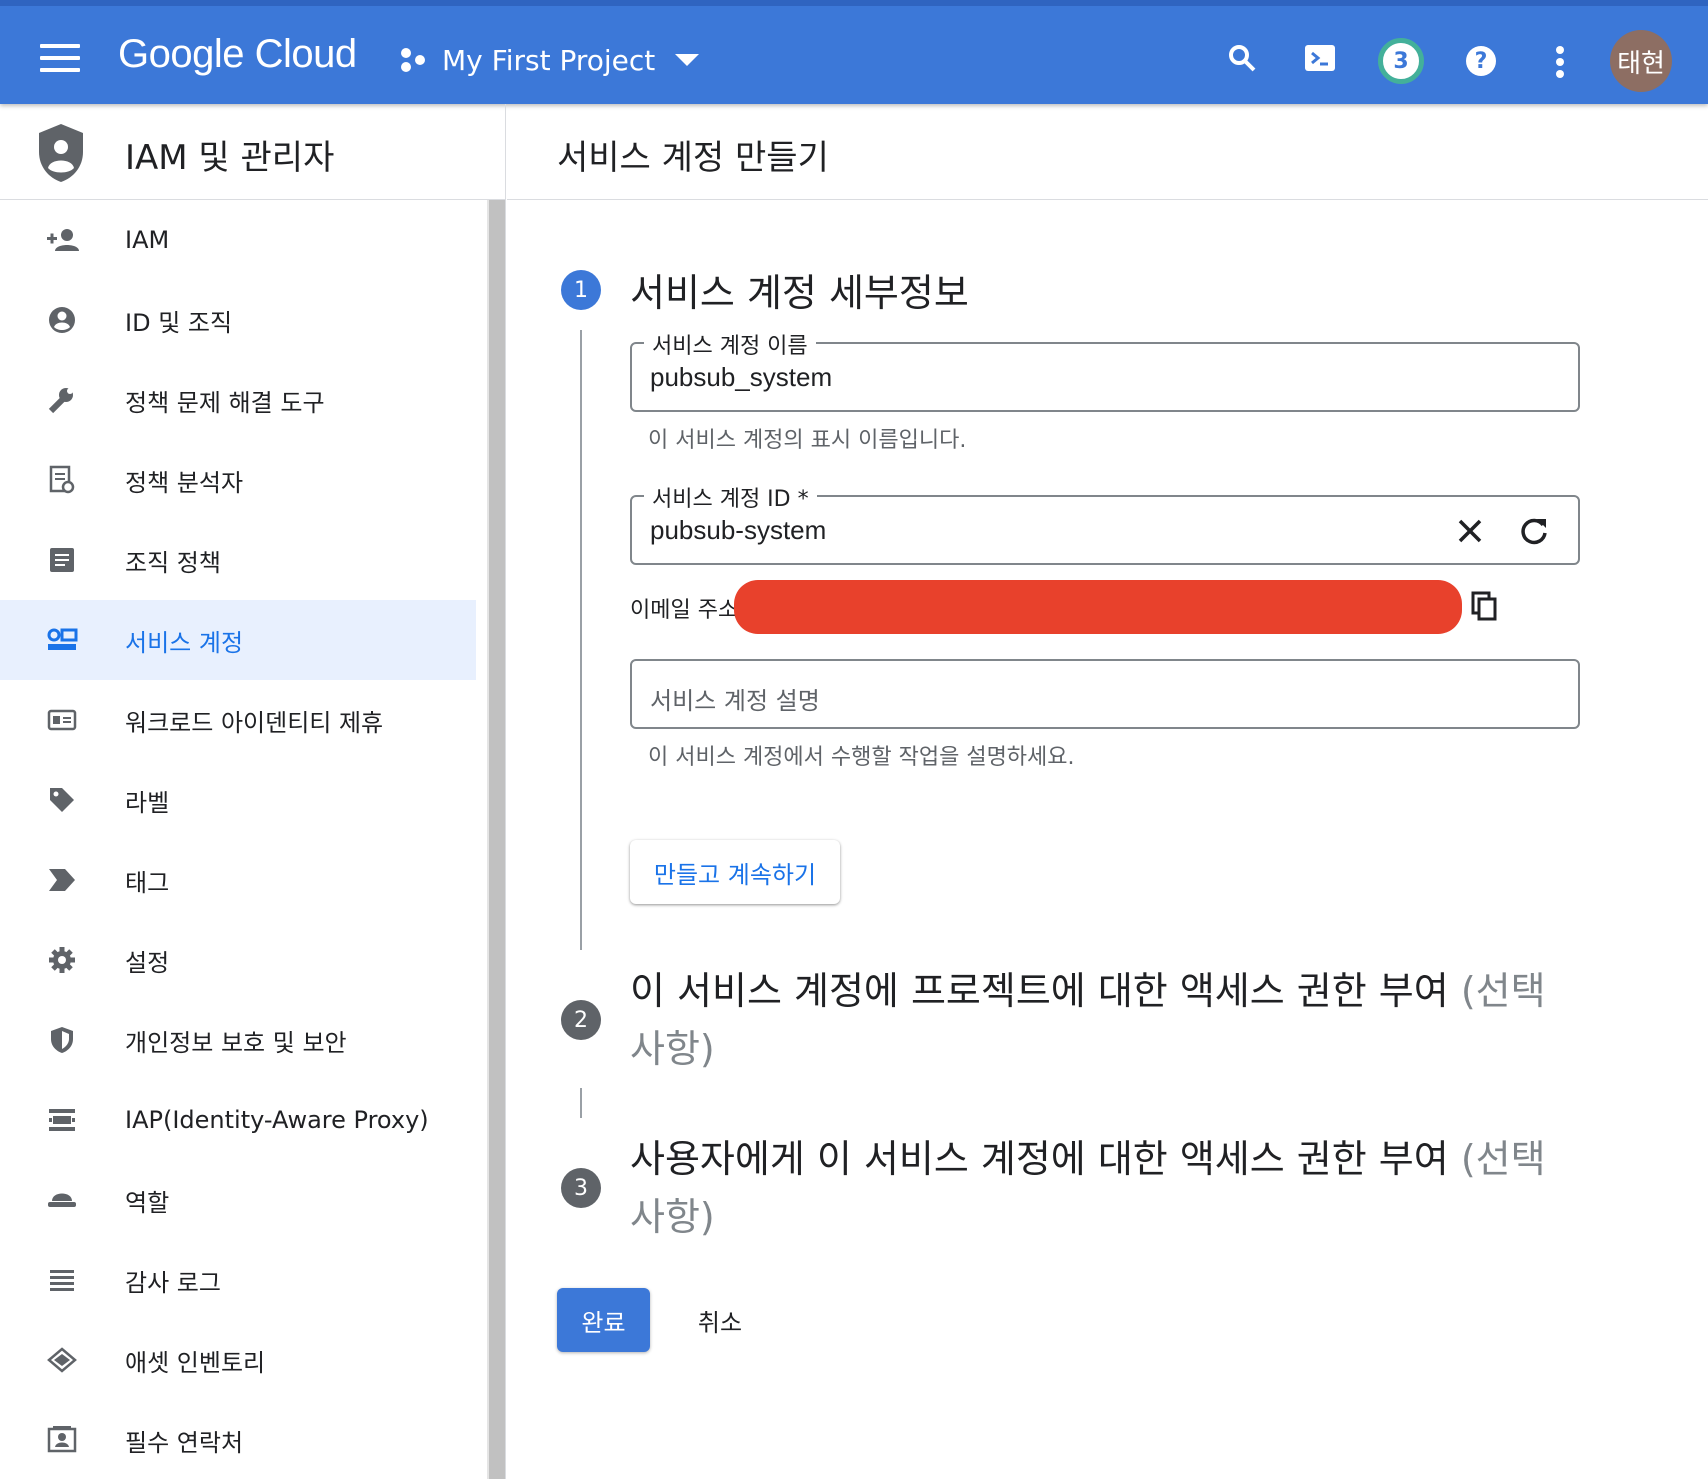 The width and height of the screenshot is (1708, 1479). I want to click on service-account-id-input: pubsub-system, so click(738, 530).